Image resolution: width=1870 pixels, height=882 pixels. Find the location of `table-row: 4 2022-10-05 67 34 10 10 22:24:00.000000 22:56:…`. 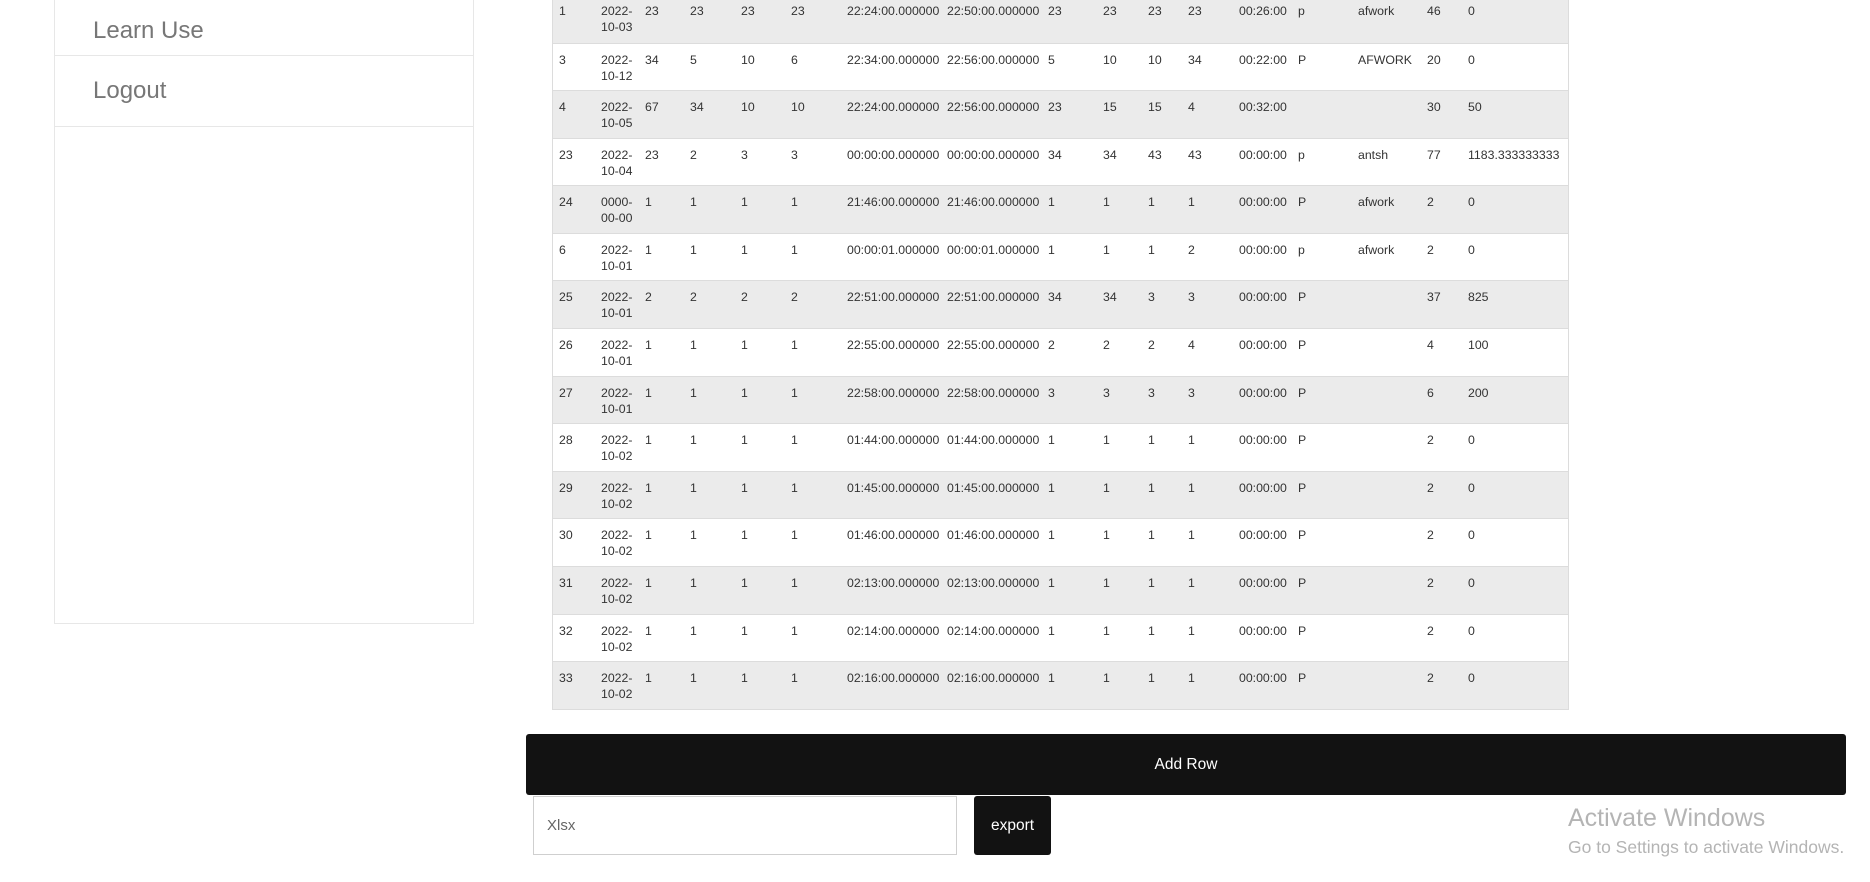

table-row: 4 2022-10-05 67 34 10 10 22:24:00.000000 22:56:… is located at coordinates (1060, 114).